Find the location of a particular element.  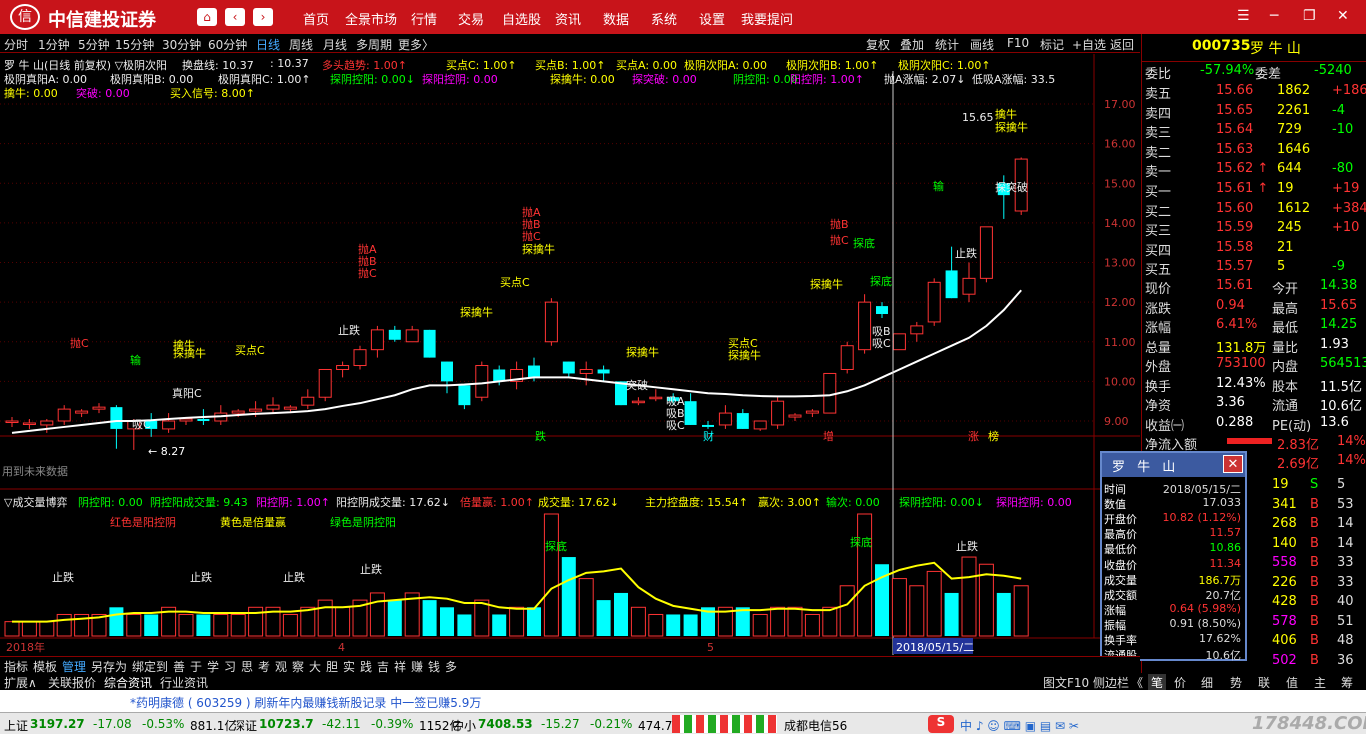

timeframe-tab-0: 分时 is located at coordinates (16, 44).